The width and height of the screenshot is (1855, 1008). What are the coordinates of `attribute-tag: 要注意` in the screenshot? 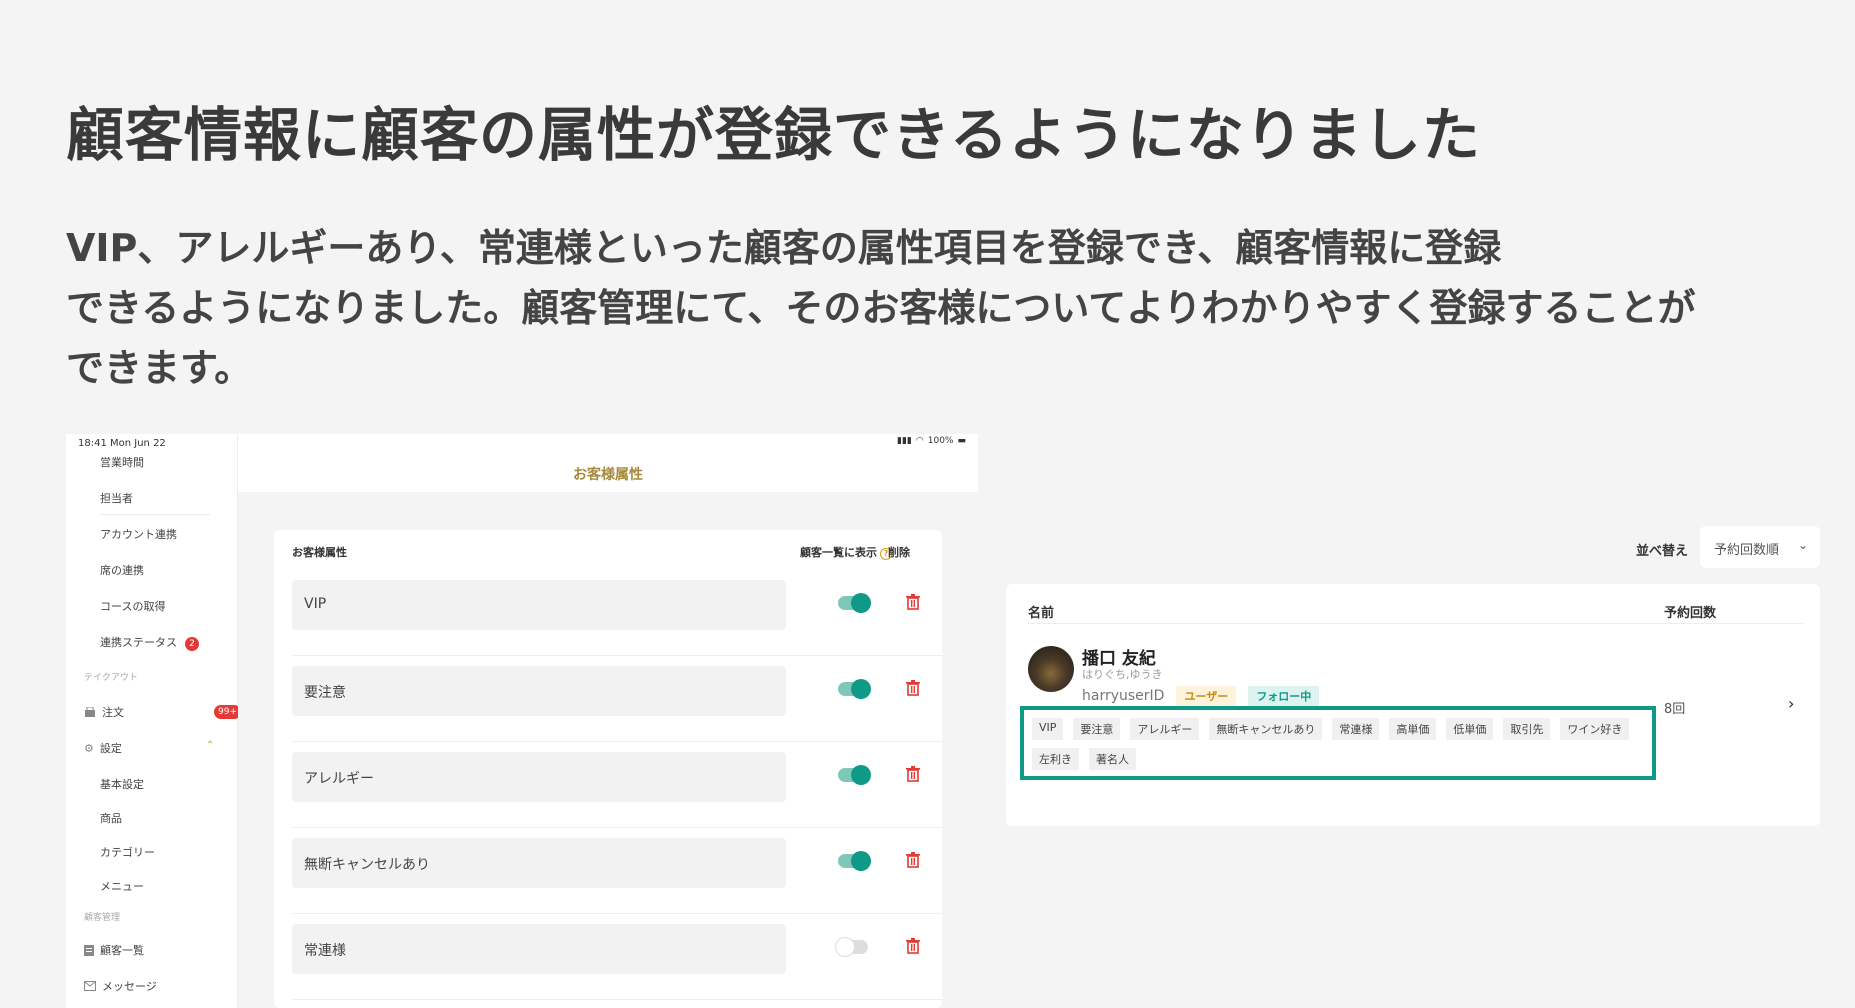 It's located at (1097, 729).